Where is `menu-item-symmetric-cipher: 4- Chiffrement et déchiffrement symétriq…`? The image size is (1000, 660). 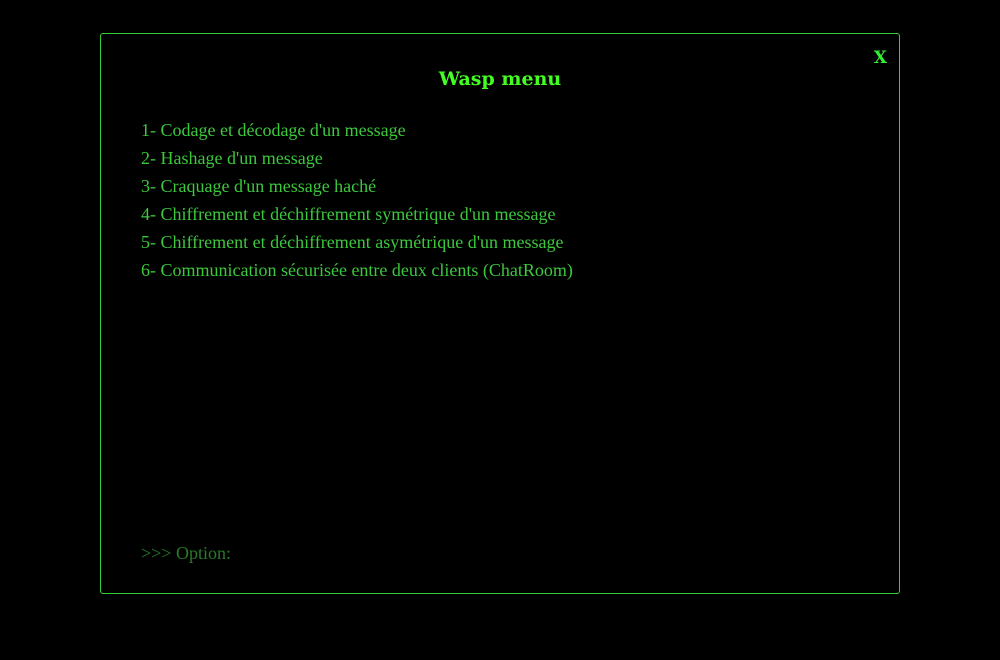
menu-item-symmetric-cipher: 4- Chiffrement et déchiffrement symétriq… is located at coordinates (357, 214).